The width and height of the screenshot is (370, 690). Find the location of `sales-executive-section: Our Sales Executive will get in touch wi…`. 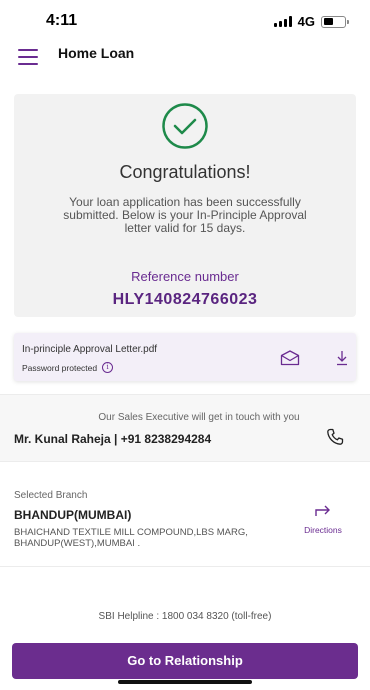

sales-executive-section: Our Sales Executive will get in touch wi… is located at coordinates (185, 428).